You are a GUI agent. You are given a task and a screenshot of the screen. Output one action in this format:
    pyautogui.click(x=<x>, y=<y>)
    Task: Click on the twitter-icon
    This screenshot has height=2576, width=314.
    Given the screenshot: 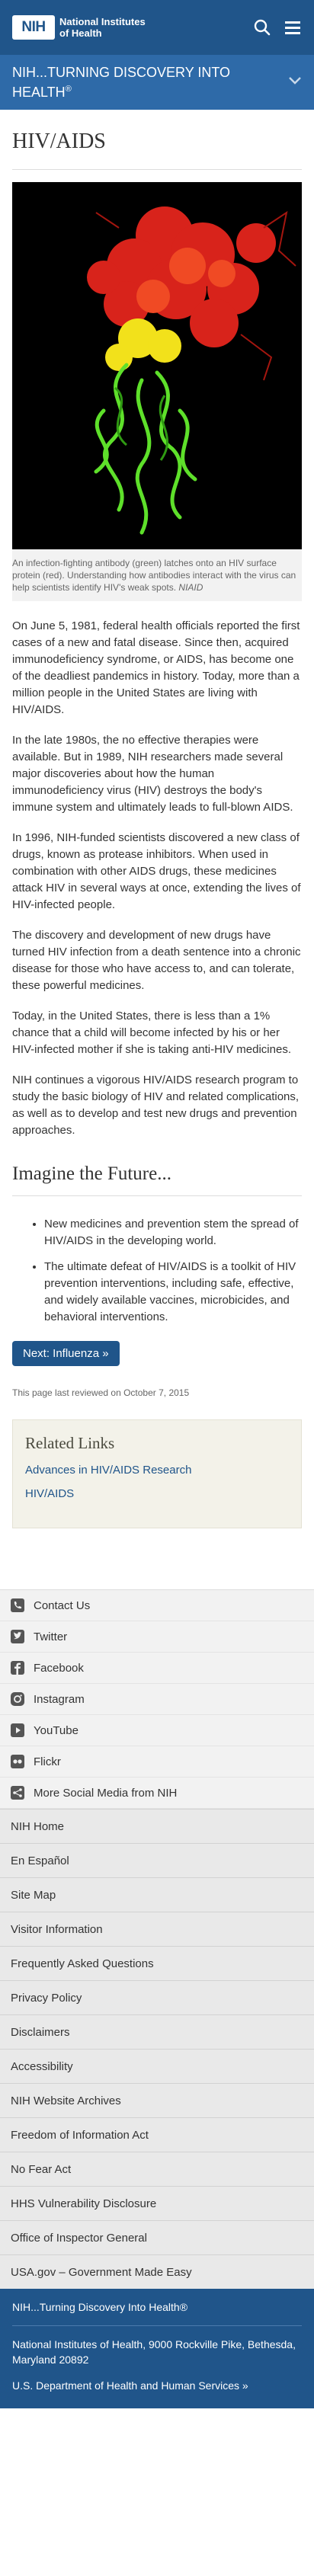 What is the action you would take?
    pyautogui.click(x=17, y=1636)
    